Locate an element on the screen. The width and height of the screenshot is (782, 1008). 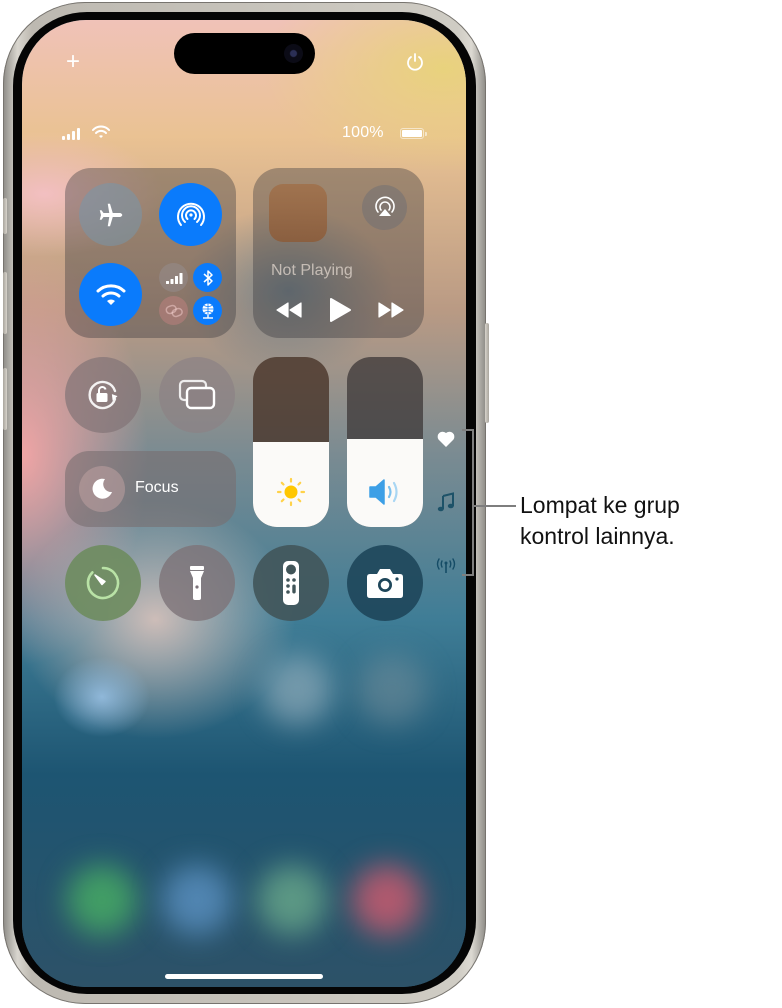
apple-tv-remote-button is located at coordinates (291, 583).